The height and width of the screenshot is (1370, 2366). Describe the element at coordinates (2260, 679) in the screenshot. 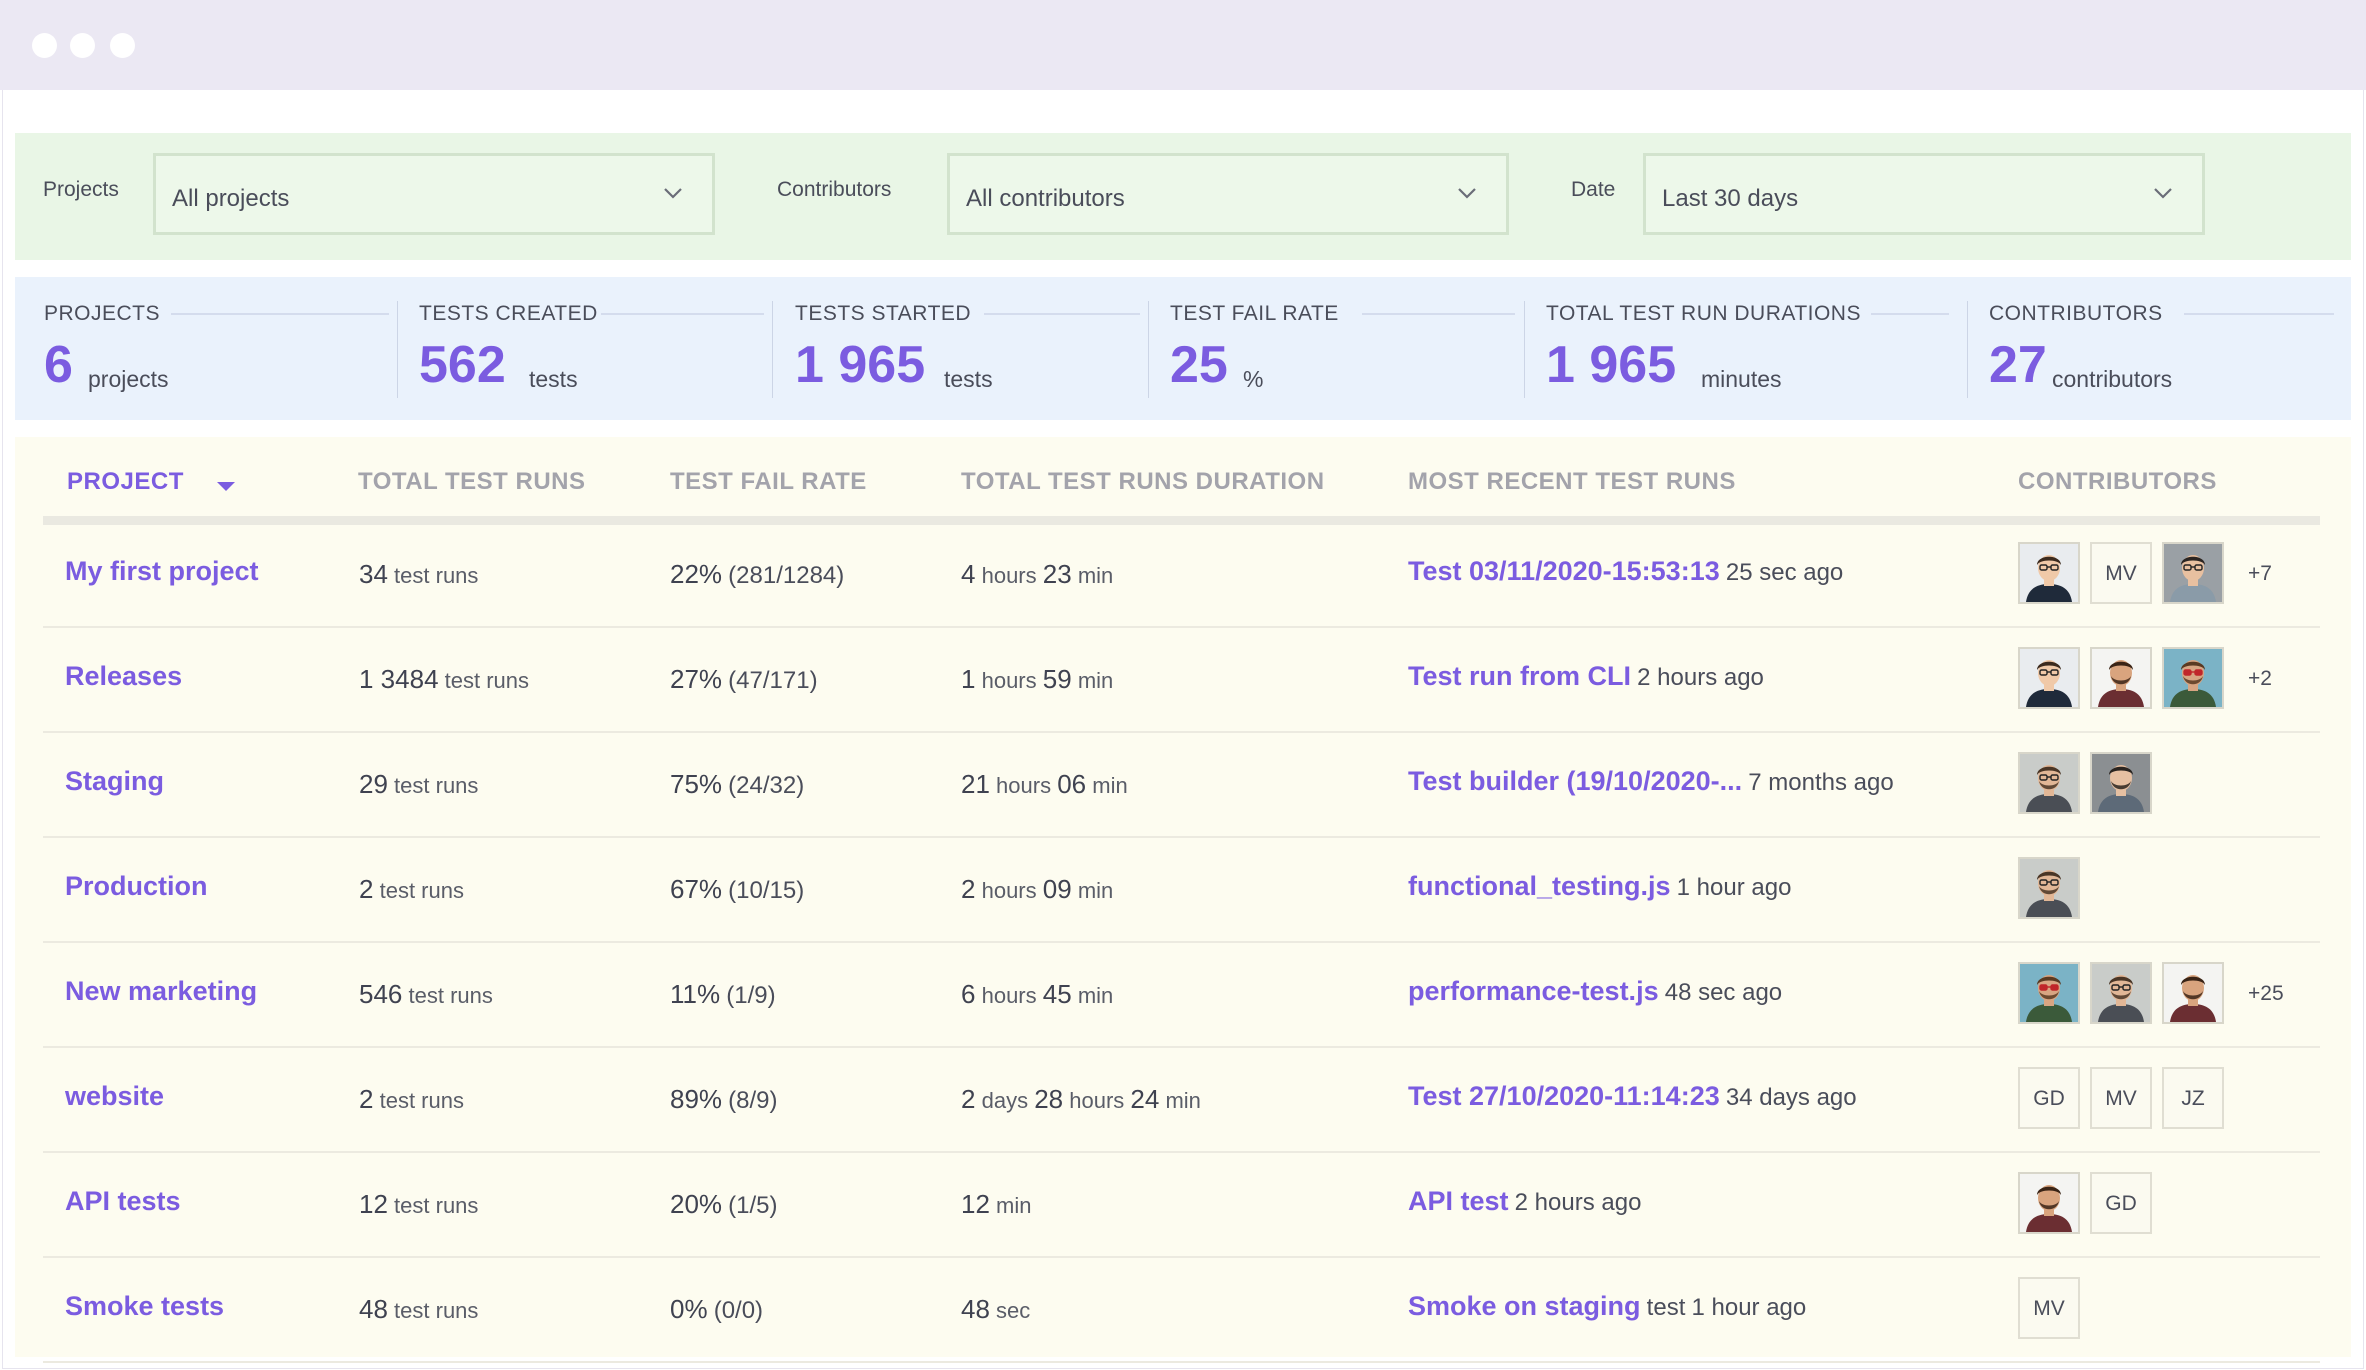

I see `more-contributors-count: +2` at that location.